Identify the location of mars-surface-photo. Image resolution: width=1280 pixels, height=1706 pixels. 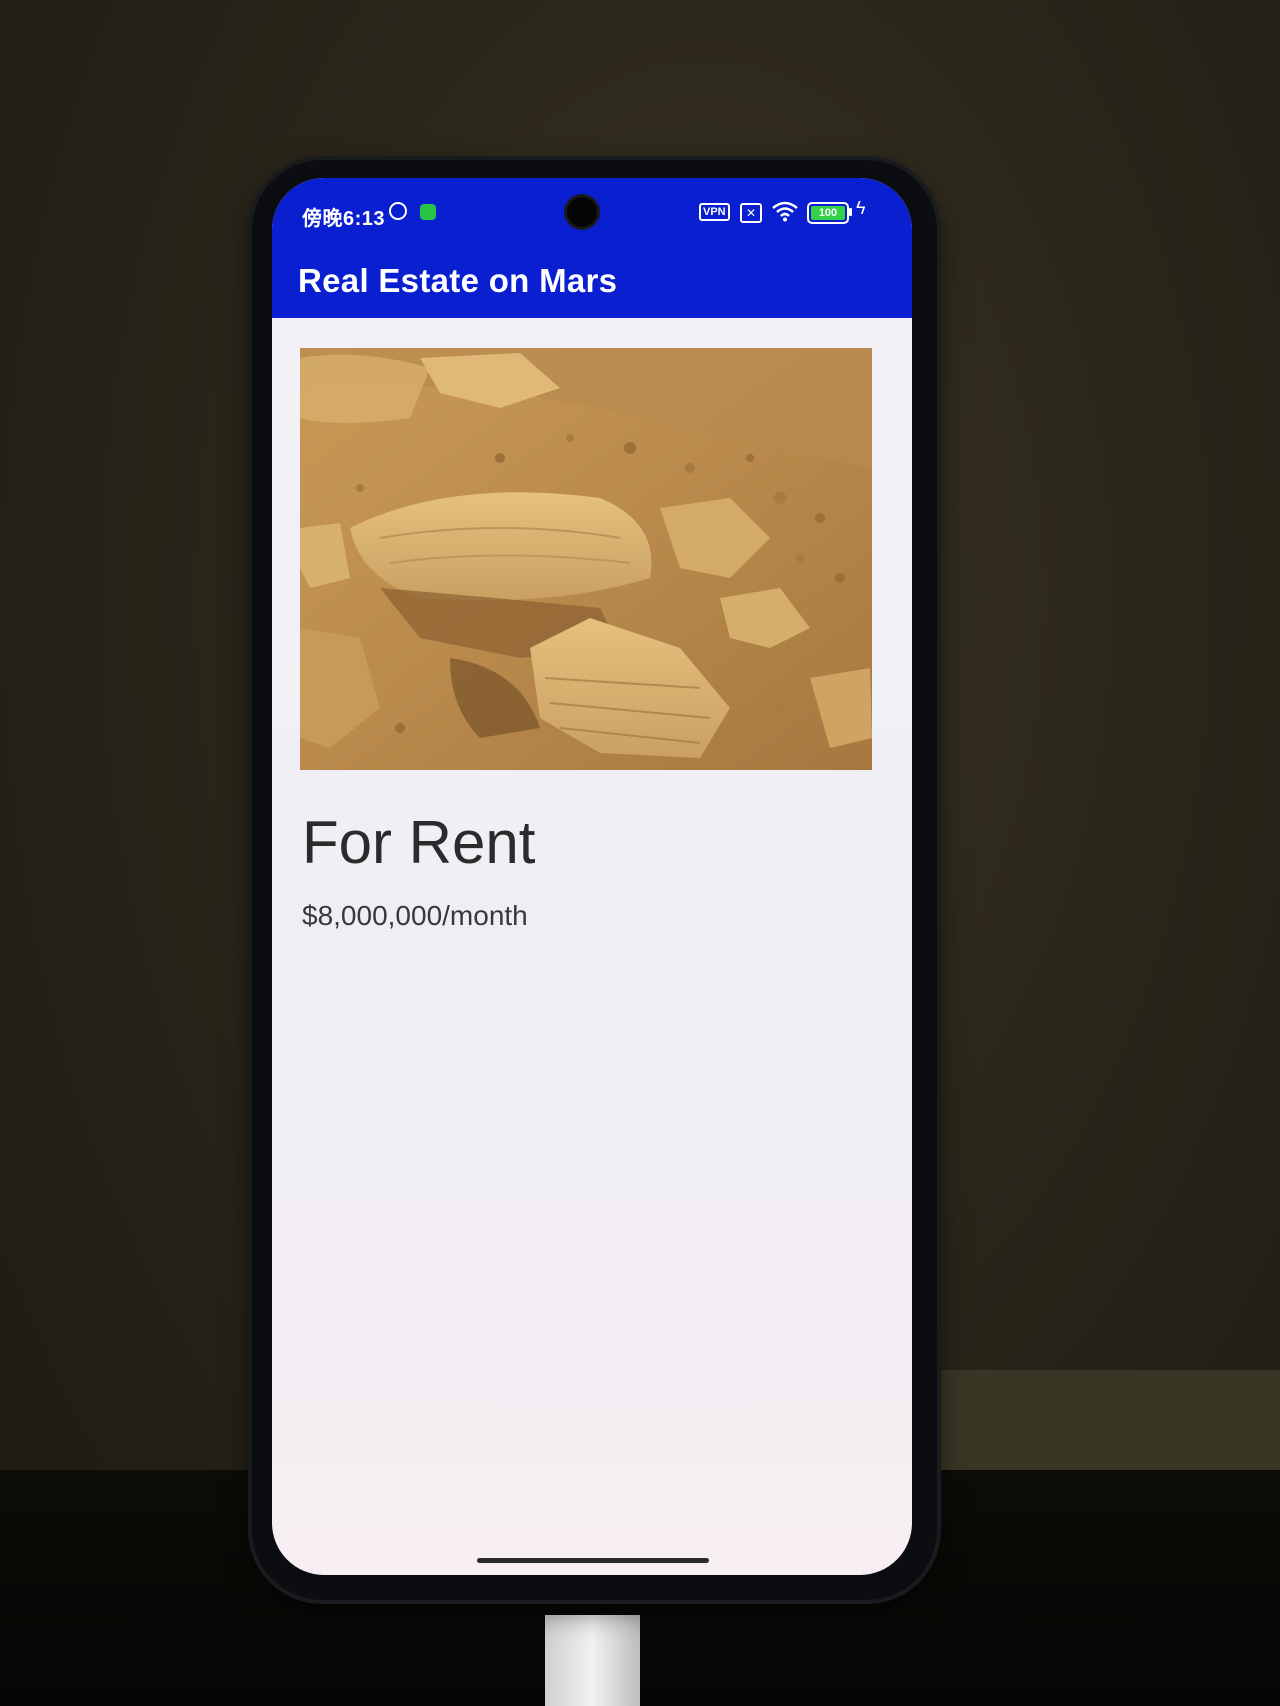
(586, 559).